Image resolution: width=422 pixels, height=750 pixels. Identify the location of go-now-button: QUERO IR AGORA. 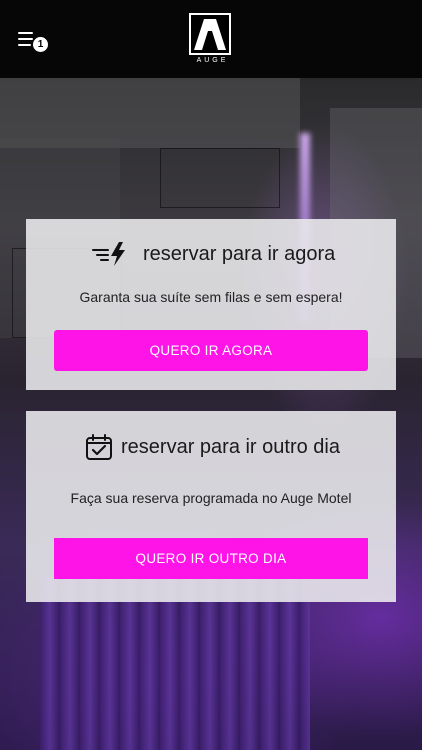
(211, 350).